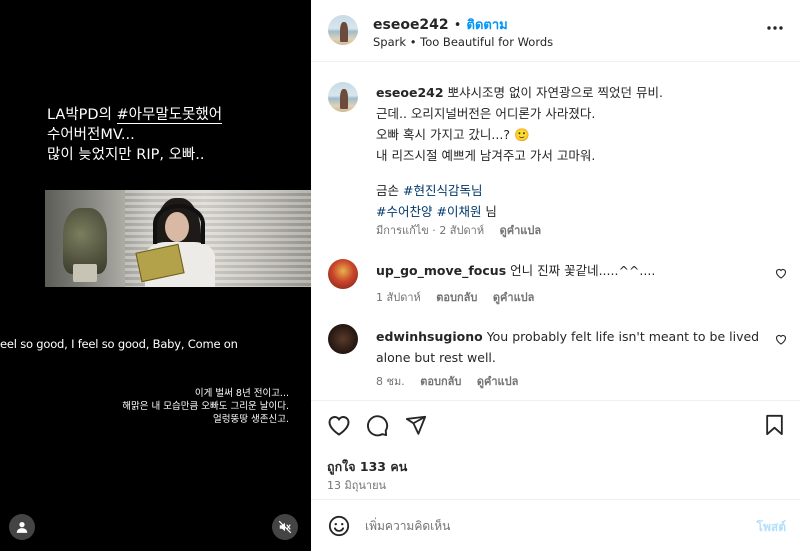 The width and height of the screenshot is (800, 551). What do you see at coordinates (389, 190) in the screenshot?
I see `caption-line: 금손` at bounding box center [389, 190].